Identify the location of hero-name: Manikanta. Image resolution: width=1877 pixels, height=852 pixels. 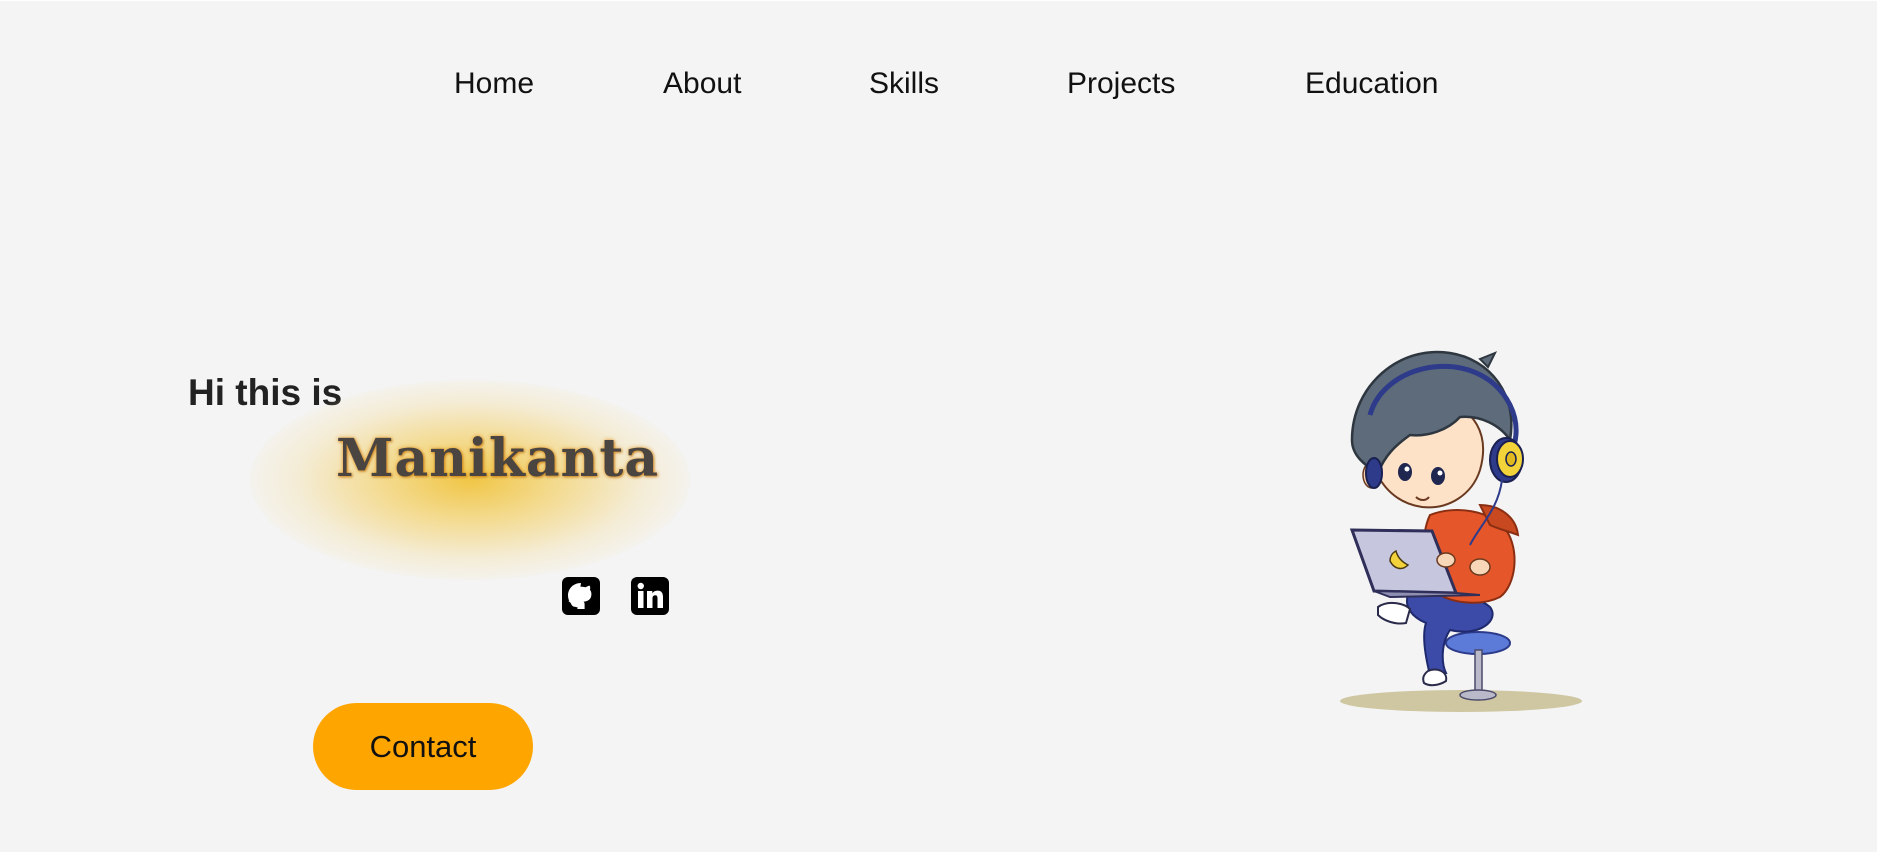
(498, 458).